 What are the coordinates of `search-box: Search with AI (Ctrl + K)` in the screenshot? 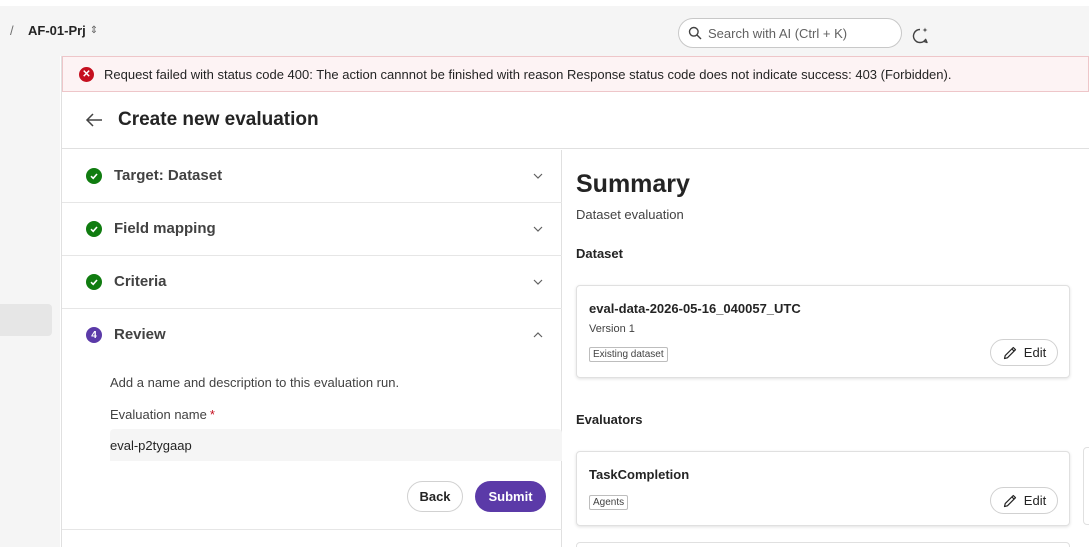 It's located at (790, 33).